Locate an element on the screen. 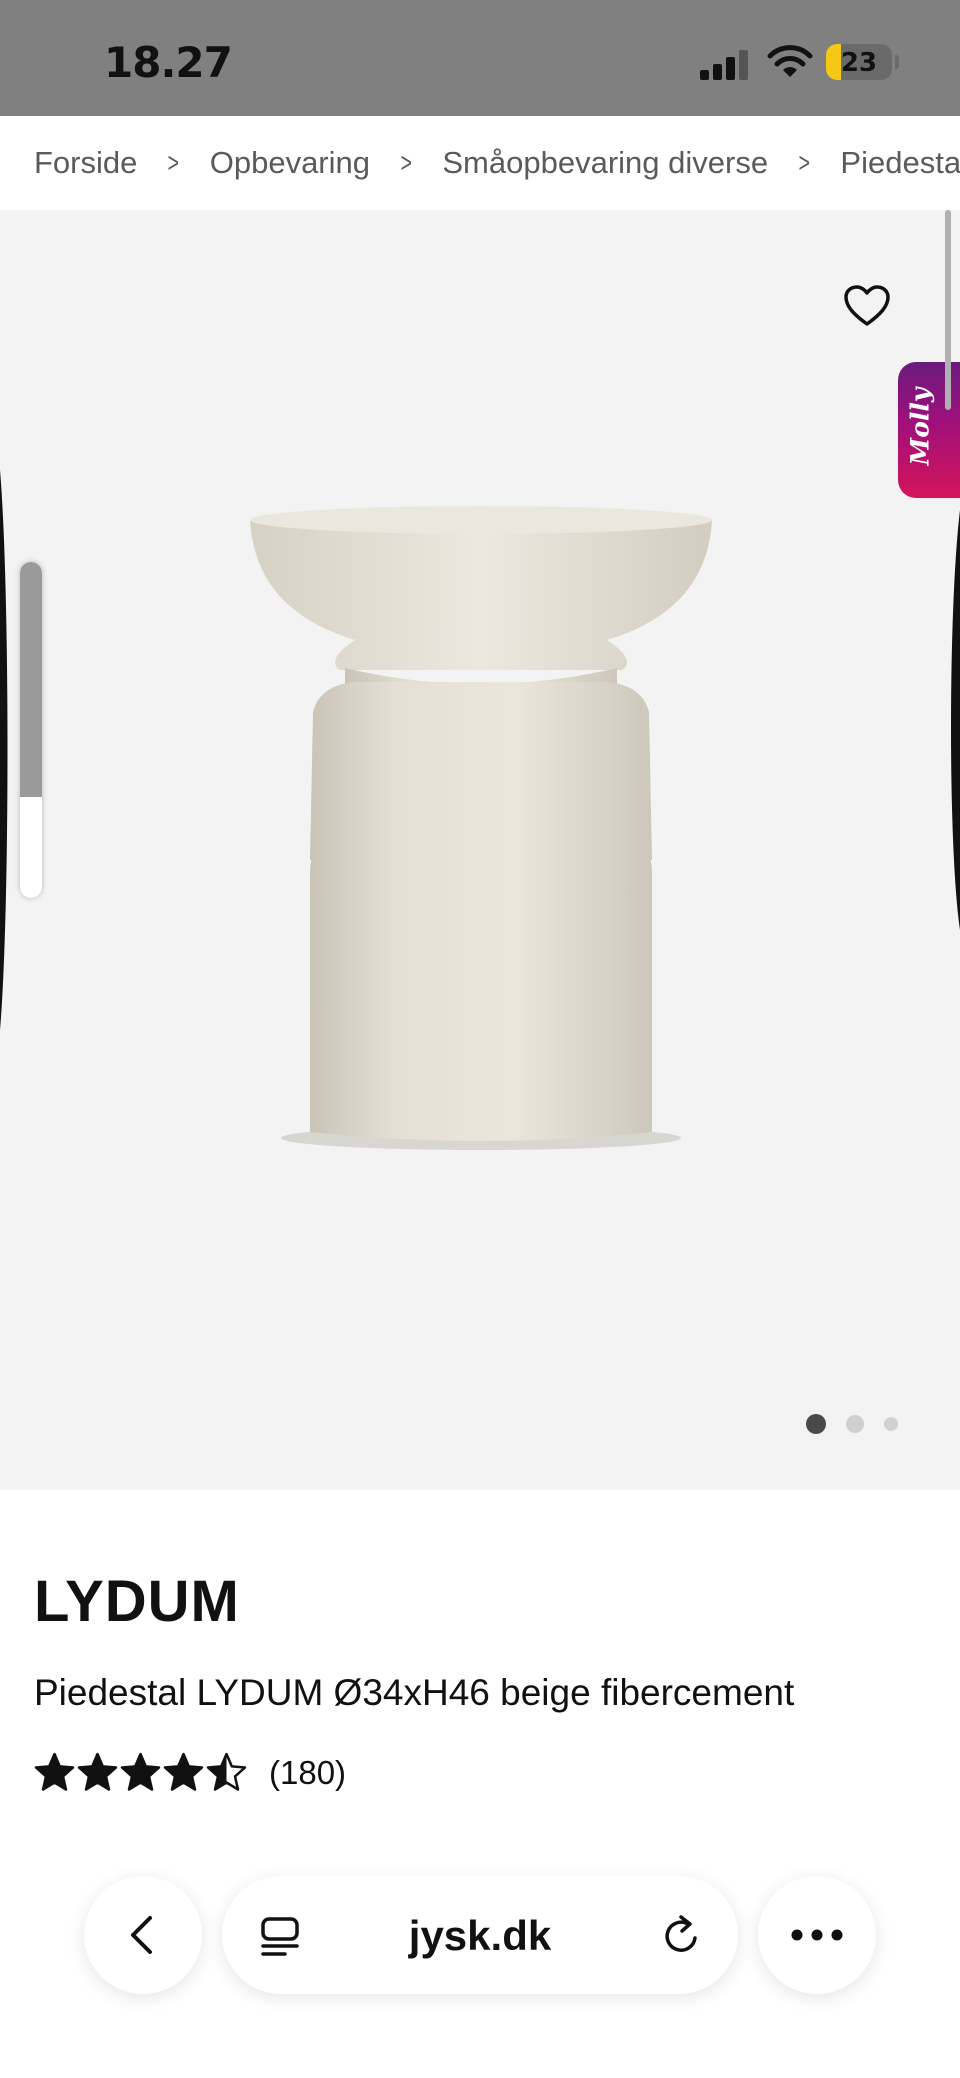  battery-nub is located at coordinates (897, 62).